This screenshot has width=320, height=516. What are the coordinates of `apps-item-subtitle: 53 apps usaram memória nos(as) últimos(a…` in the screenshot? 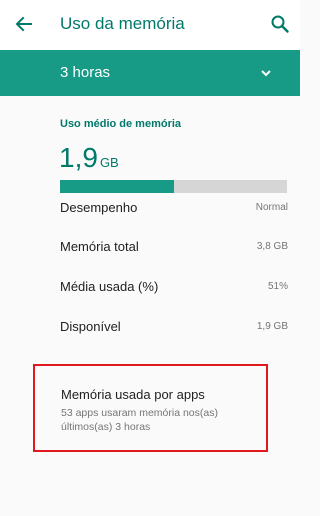 It's located at (139, 420).